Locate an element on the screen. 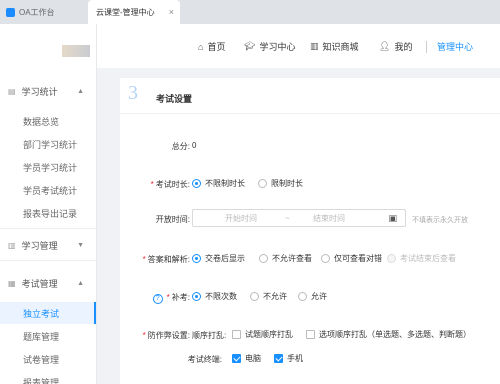  tab-management-center: 云课堂-管理中心 × is located at coordinates (134, 12).